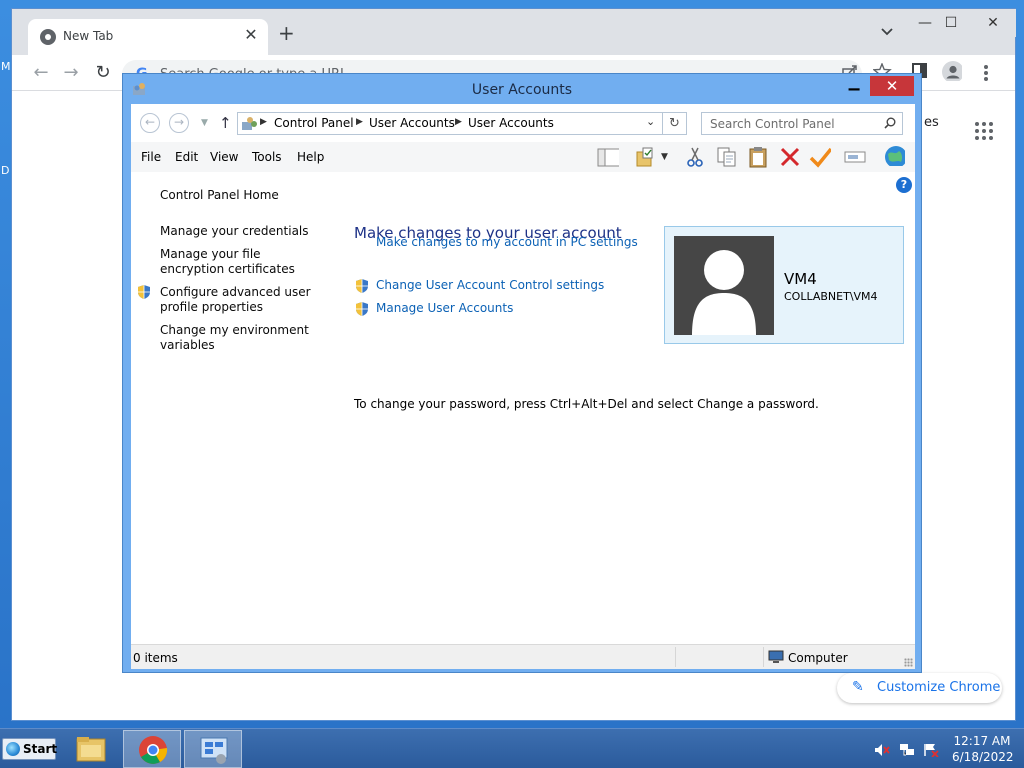 This screenshot has width=1024, height=768. What do you see at coordinates (802, 123) in the screenshot?
I see `search-control-panel-input: Search Control Panel` at bounding box center [802, 123].